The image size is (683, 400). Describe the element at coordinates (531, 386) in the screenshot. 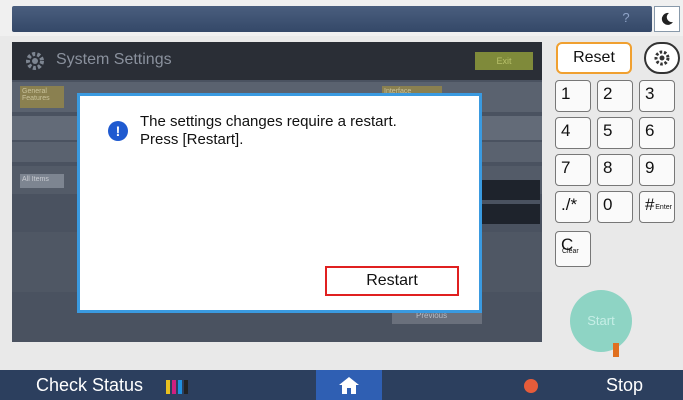

I see `stop-icon` at that location.